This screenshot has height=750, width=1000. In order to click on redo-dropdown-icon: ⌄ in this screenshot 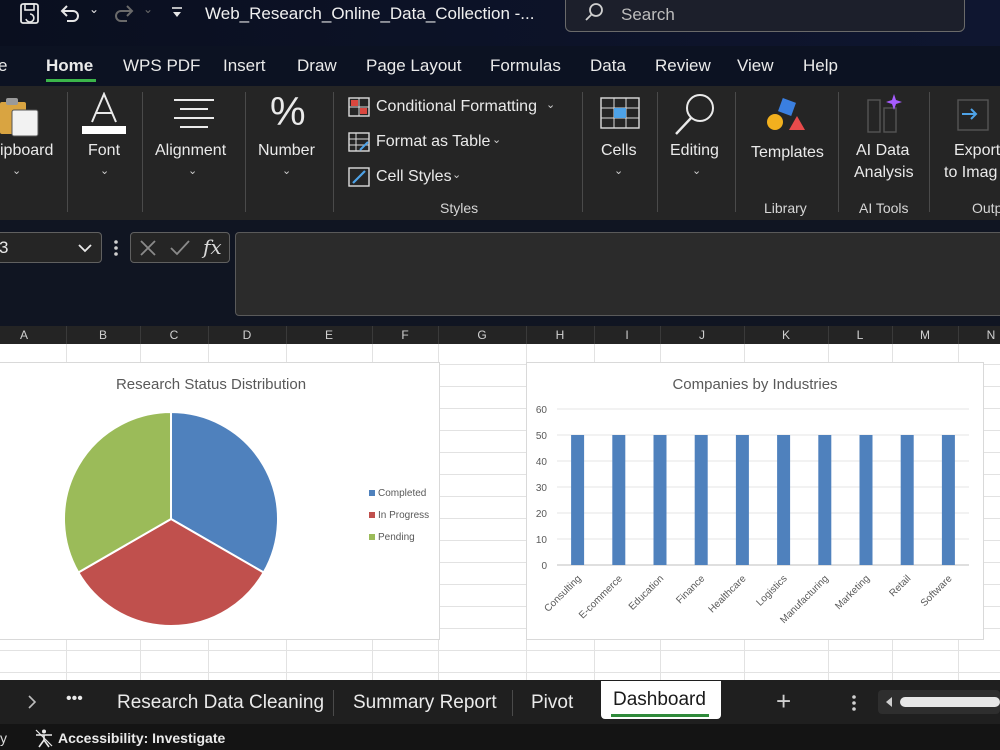, I will do `click(148, 9)`.